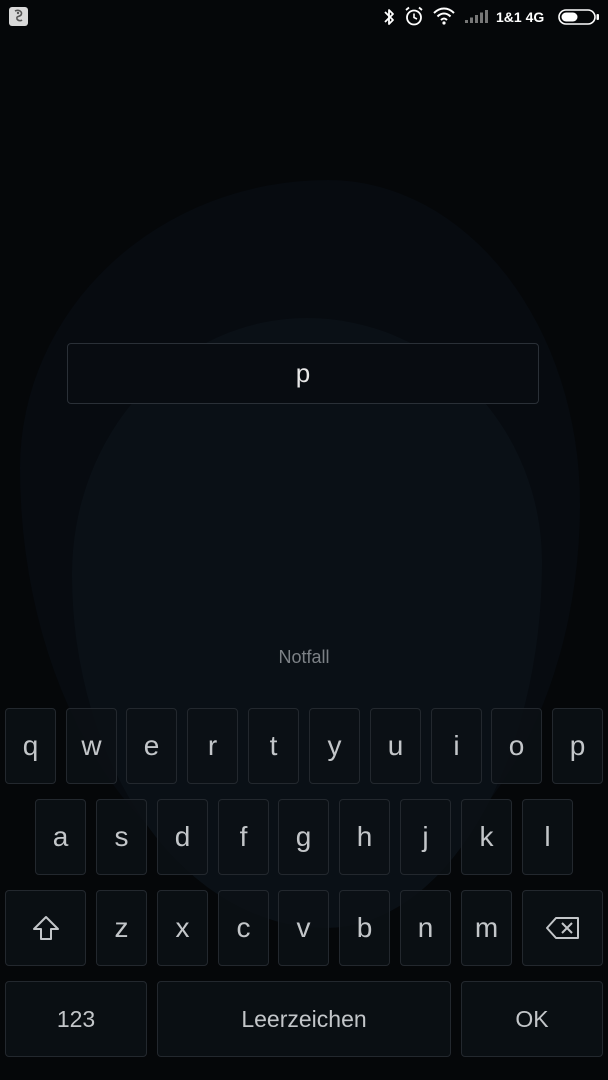  I want to click on key-a: a, so click(60, 837).